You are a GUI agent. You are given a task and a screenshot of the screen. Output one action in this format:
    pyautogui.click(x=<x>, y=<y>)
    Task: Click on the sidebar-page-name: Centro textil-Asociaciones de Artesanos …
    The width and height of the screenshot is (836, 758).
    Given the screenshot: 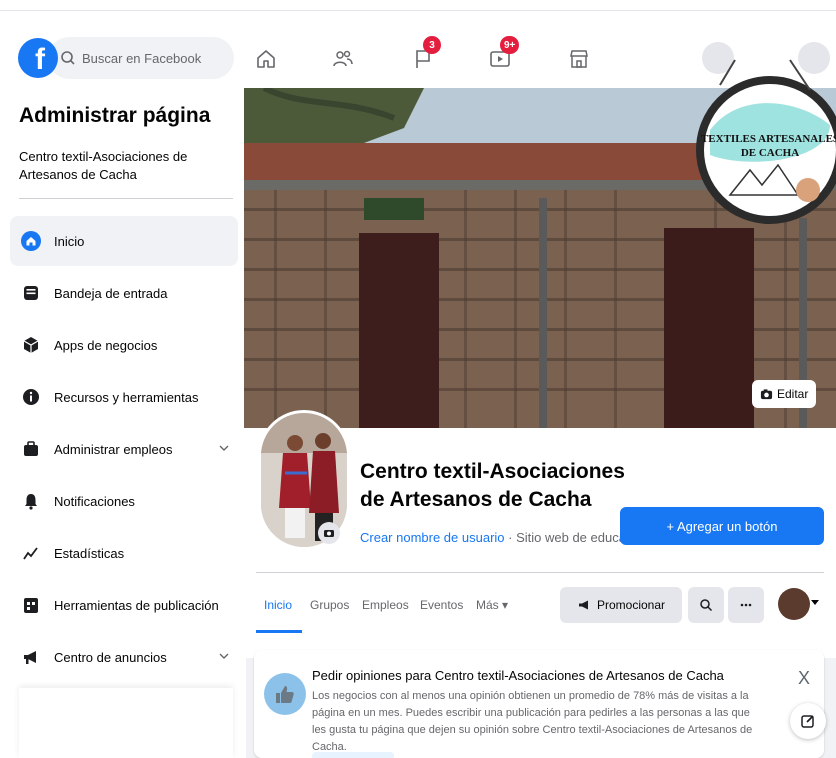 What is the action you would take?
    pyautogui.click(x=124, y=166)
    